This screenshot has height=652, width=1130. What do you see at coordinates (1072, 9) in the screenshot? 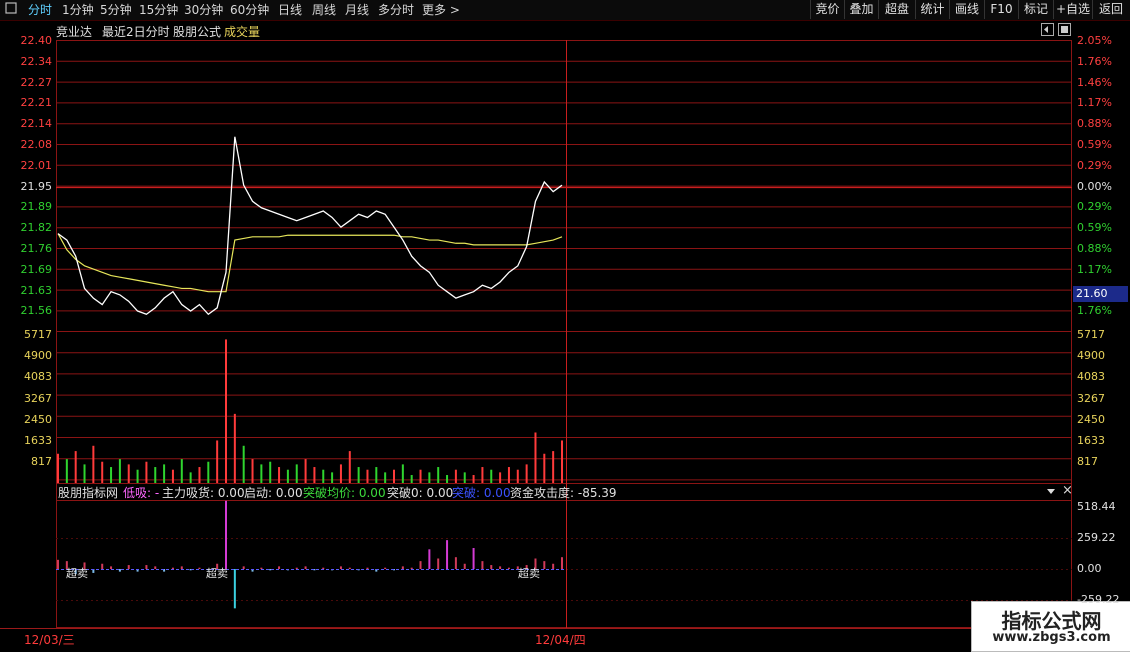
I see `add-watchlist-button: +自选` at bounding box center [1072, 9].